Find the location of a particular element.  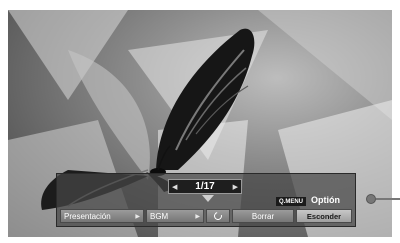

presentation-label: Presentación is located at coordinates (87, 216).